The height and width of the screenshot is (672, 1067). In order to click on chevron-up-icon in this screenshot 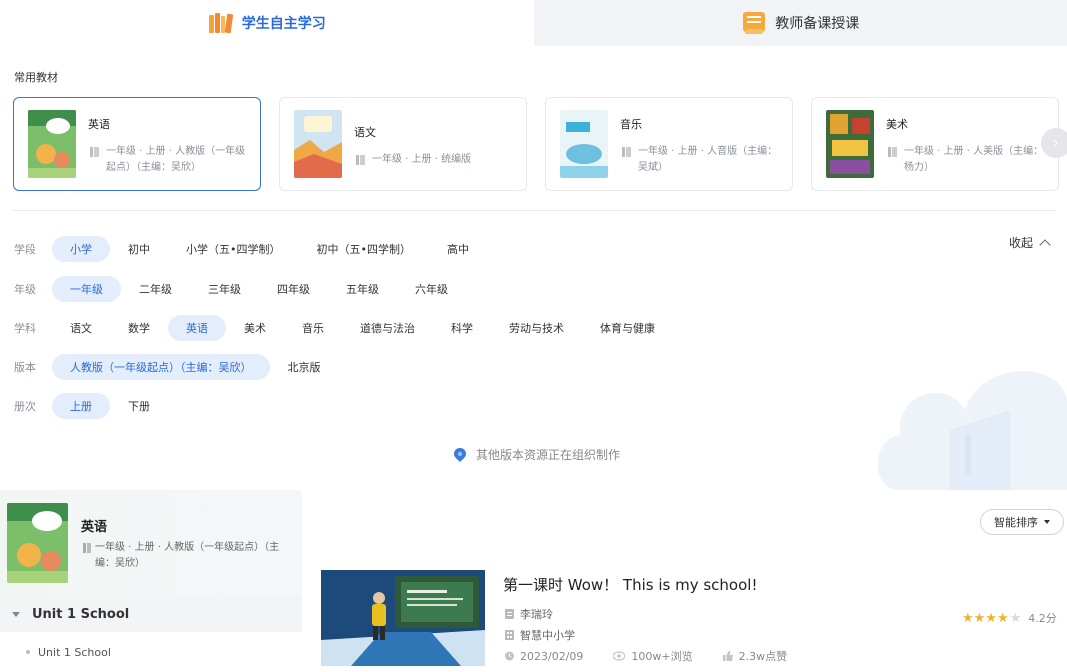, I will do `click(1045, 244)`.